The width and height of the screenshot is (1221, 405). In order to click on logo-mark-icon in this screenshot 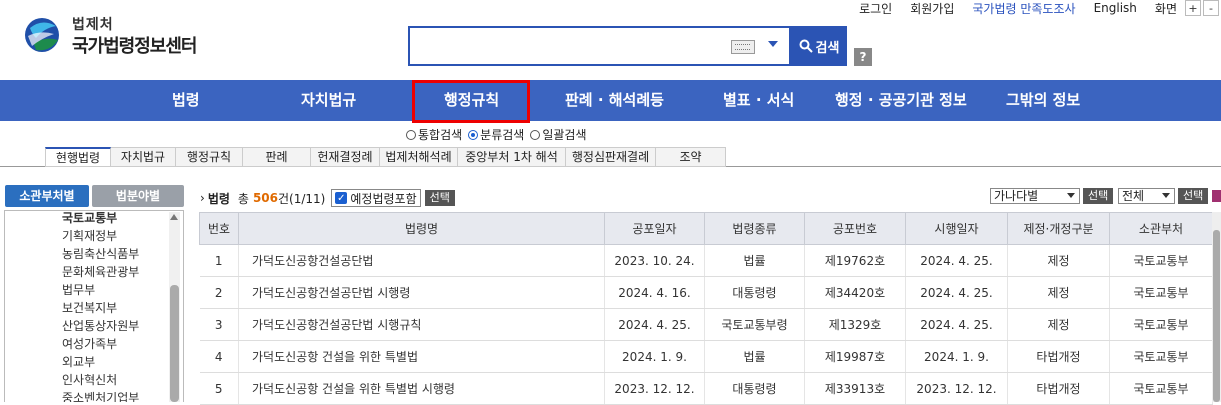, I will do `click(42, 35)`.